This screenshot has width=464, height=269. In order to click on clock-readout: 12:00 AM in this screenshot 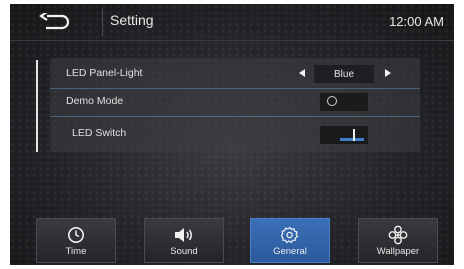, I will do `click(416, 21)`.